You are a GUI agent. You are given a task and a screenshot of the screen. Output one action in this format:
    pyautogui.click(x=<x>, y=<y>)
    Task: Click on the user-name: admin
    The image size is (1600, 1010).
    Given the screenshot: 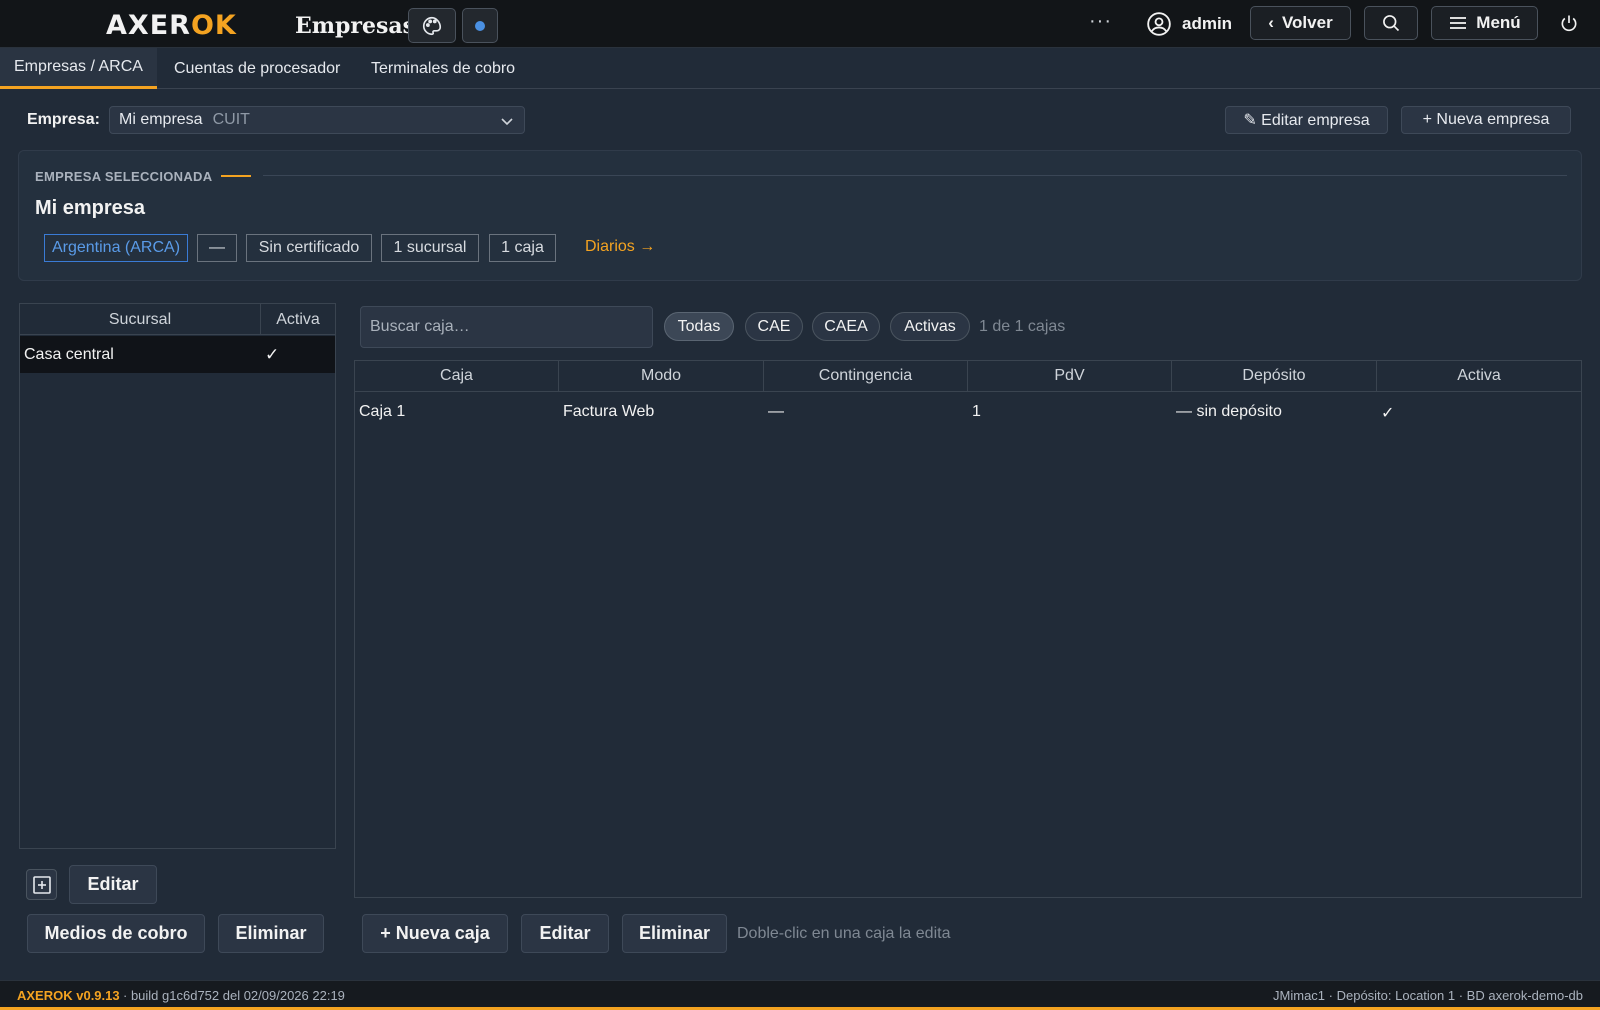 What is the action you would take?
    pyautogui.click(x=1207, y=23)
    